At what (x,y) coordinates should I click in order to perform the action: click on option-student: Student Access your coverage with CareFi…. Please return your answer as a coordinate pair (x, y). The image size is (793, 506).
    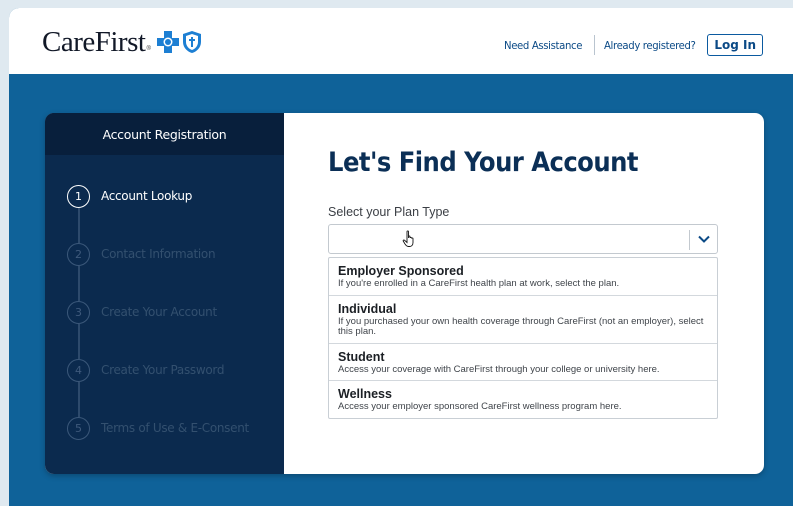
    Looking at the image, I should click on (523, 362).